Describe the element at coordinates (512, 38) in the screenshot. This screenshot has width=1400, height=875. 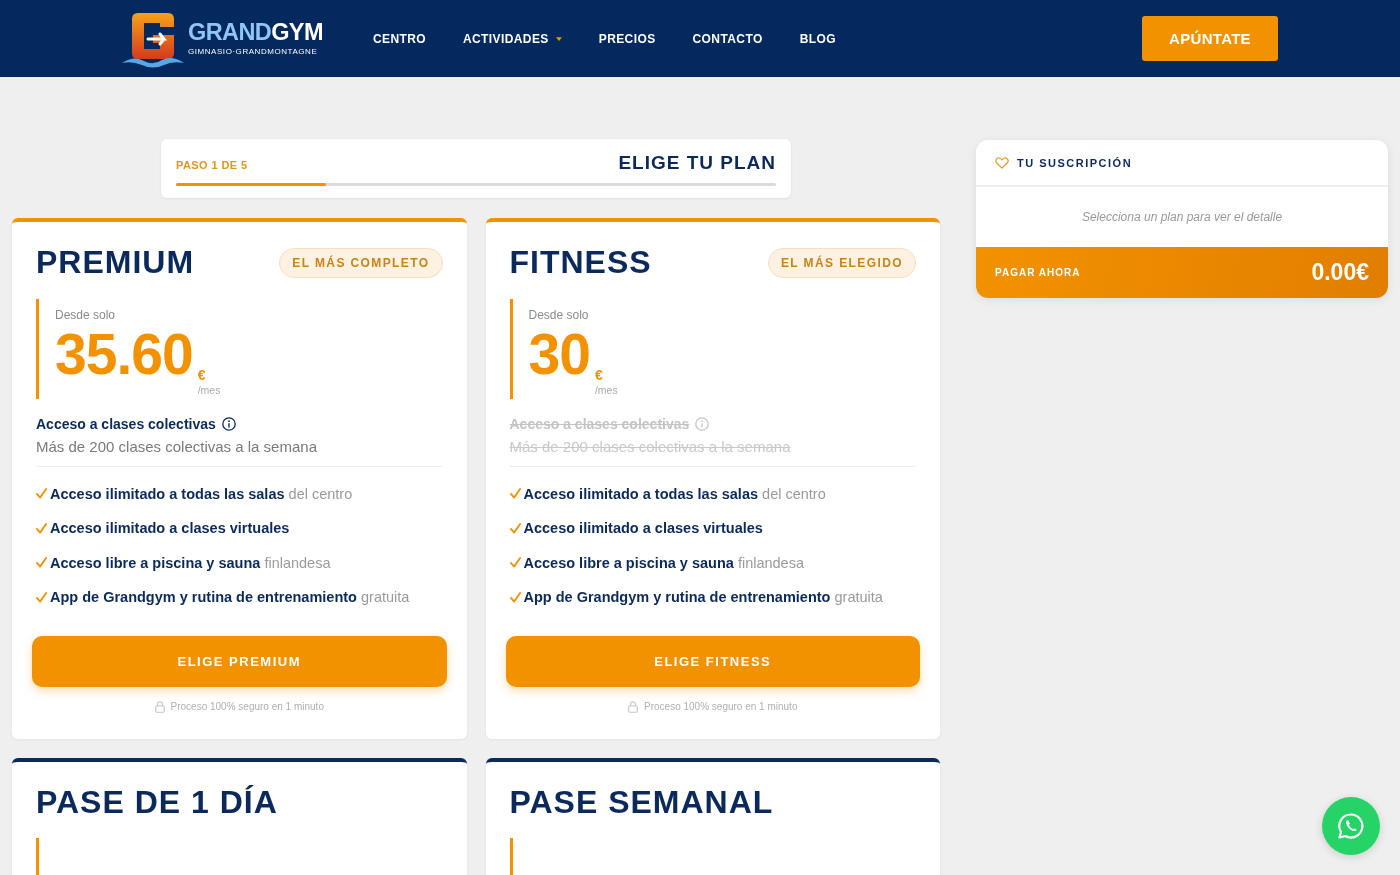
I see `nav-link: ACTIVIDADES` at that location.